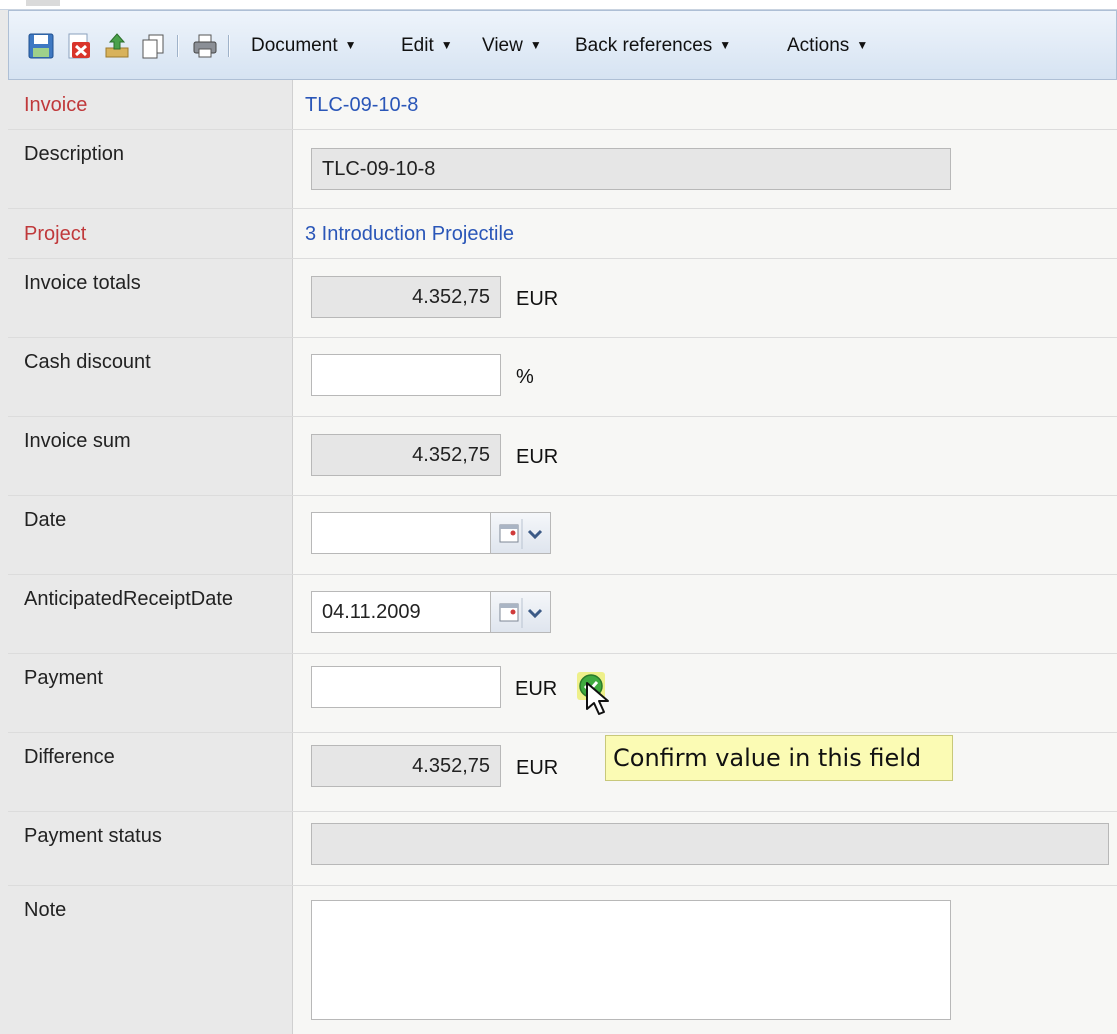 The width and height of the screenshot is (1117, 1034). Describe the element at coordinates (150, 772) in the screenshot. I see `difference-label: Difference` at that location.